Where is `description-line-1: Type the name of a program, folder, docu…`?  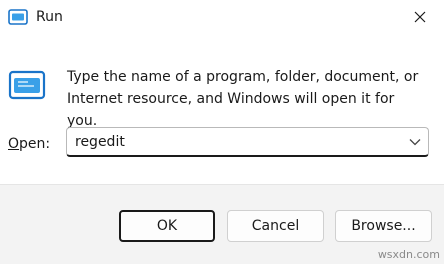
description-line-1: Type the name of a program, folder, docu… is located at coordinates (243, 77).